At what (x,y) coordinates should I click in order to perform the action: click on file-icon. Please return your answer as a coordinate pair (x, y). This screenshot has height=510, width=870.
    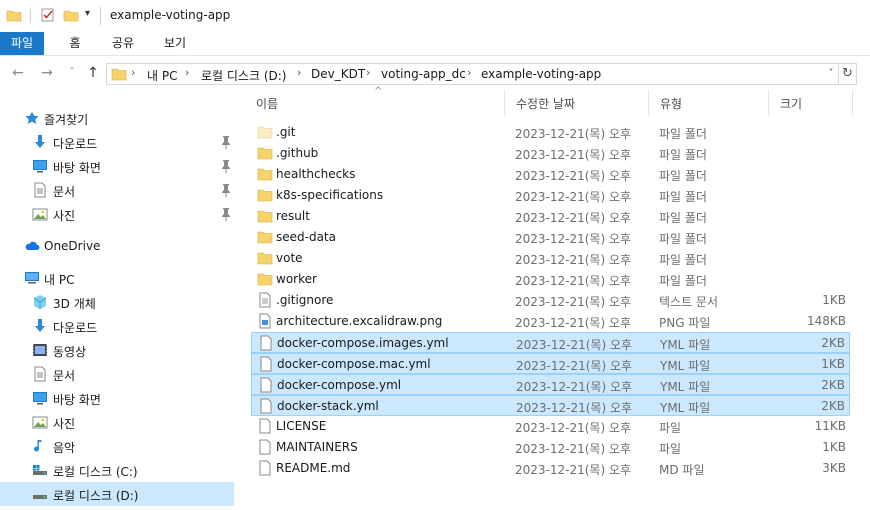
    Looking at the image, I should click on (266, 343).